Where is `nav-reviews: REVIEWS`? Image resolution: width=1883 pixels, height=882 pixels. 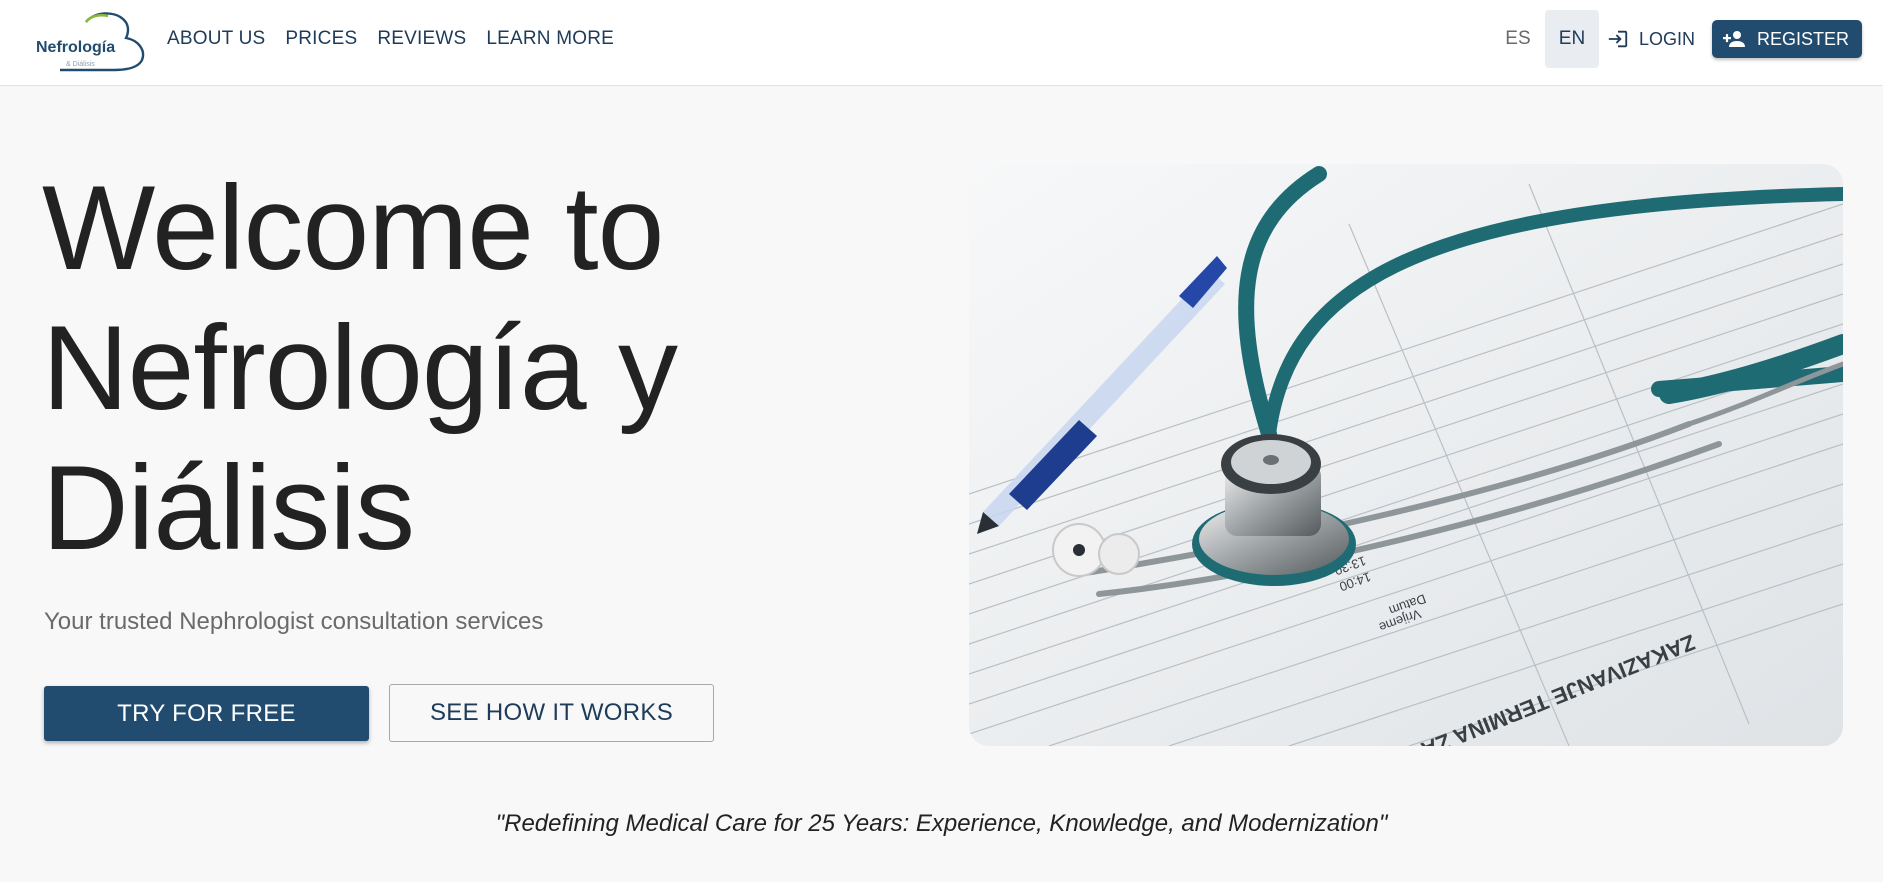
nav-reviews: REVIEWS is located at coordinates (421, 39).